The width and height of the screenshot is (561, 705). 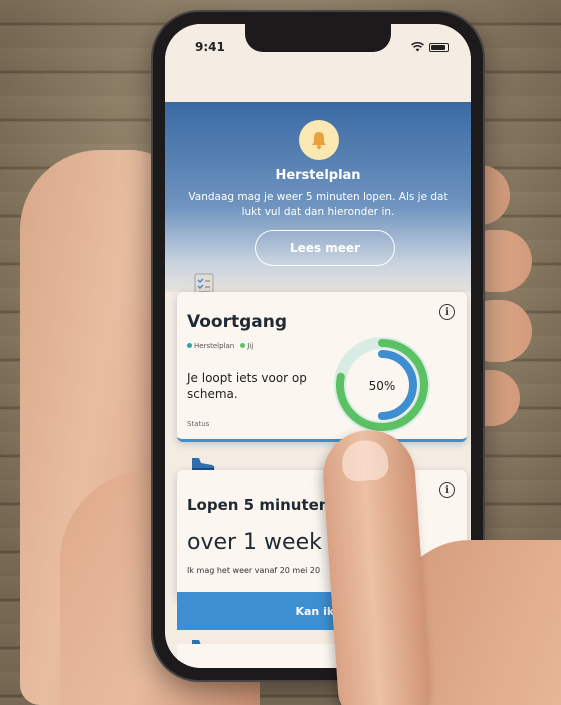 I want to click on status-time: 9:41, so click(x=210, y=47).